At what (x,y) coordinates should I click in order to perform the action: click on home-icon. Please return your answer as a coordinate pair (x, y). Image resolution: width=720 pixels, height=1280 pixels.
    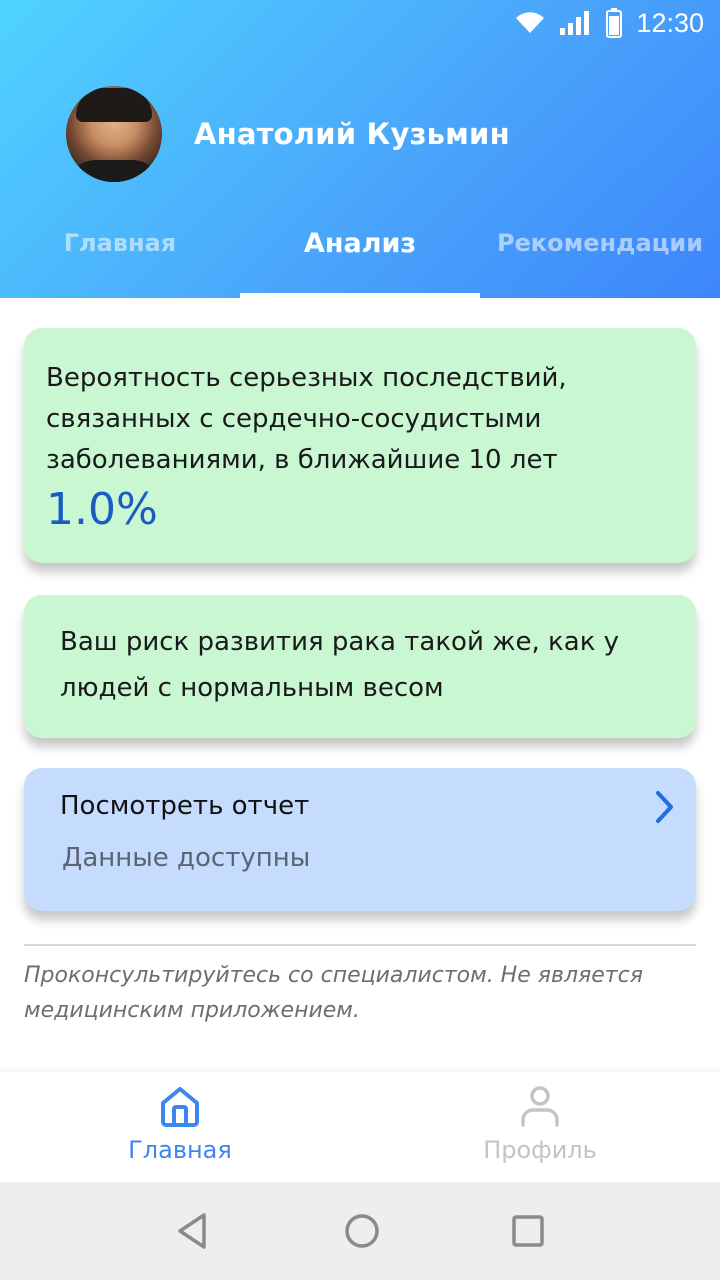
    Looking at the image, I should click on (180, 1107).